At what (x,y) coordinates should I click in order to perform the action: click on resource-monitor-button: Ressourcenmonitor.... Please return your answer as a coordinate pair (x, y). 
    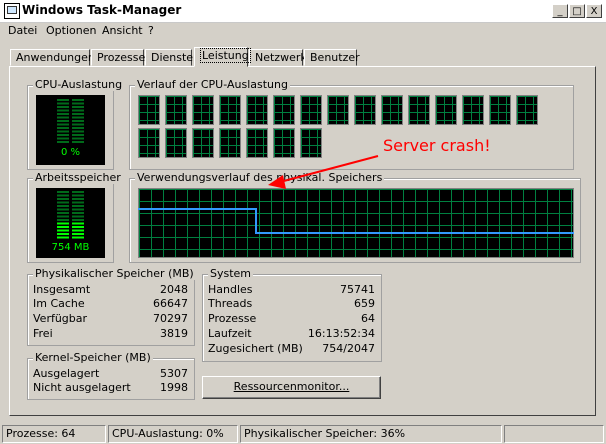
    Looking at the image, I should click on (291, 387).